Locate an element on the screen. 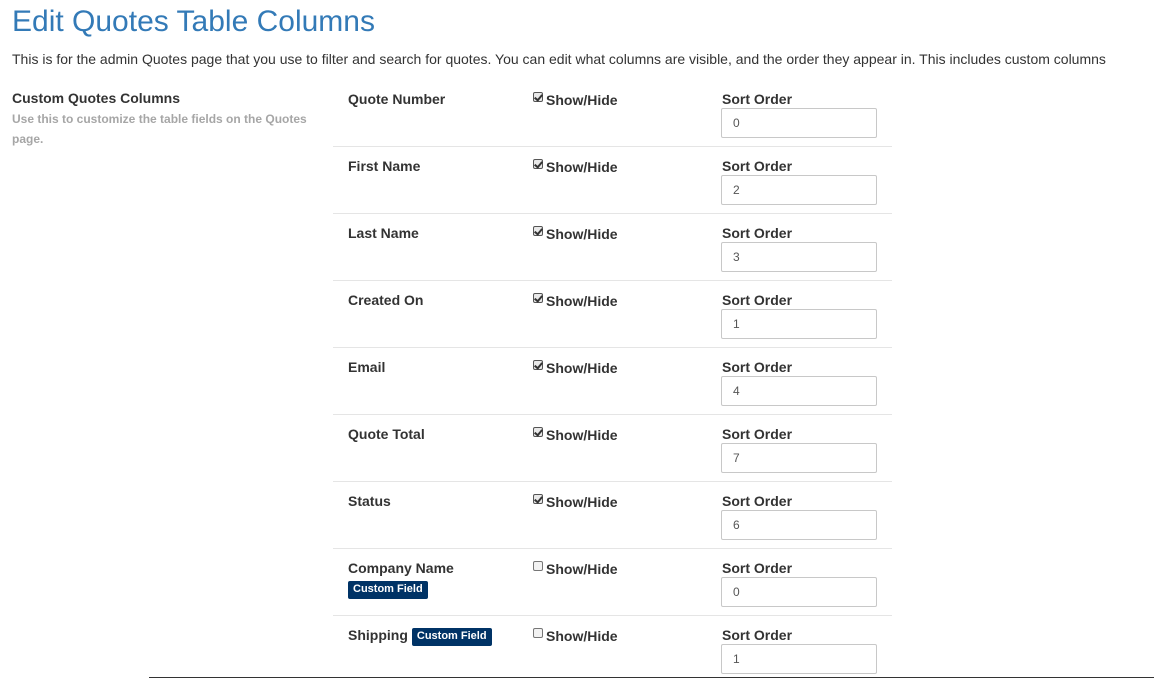  column-row-status: Status Show/Hide Sort Order is located at coordinates (612, 515).